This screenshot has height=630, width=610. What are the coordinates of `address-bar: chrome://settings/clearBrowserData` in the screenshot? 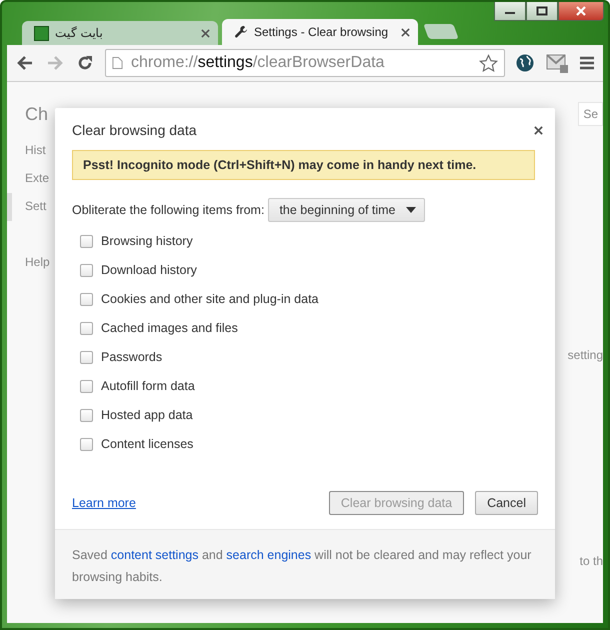 It's located at (305, 63).